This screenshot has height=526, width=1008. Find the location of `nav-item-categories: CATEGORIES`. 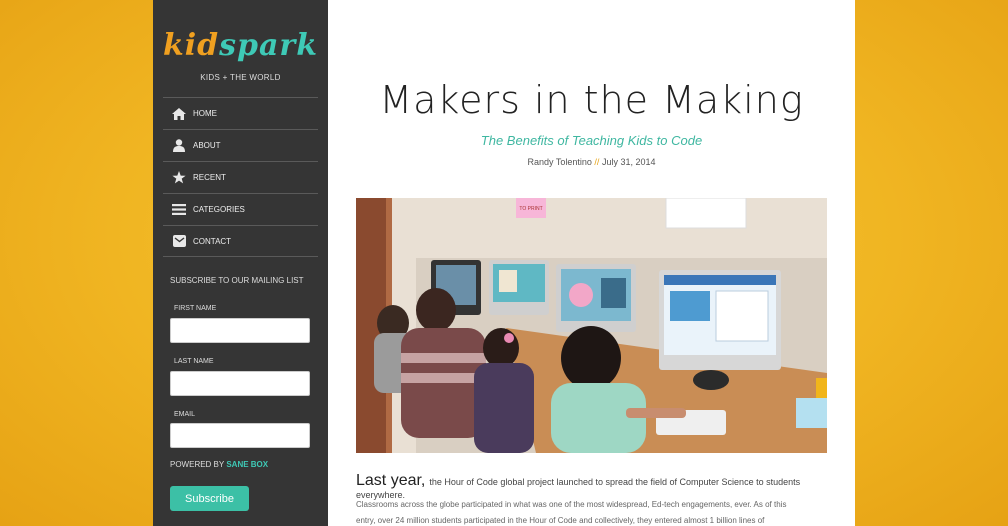

nav-item-categories: CATEGORIES is located at coordinates (240, 209).